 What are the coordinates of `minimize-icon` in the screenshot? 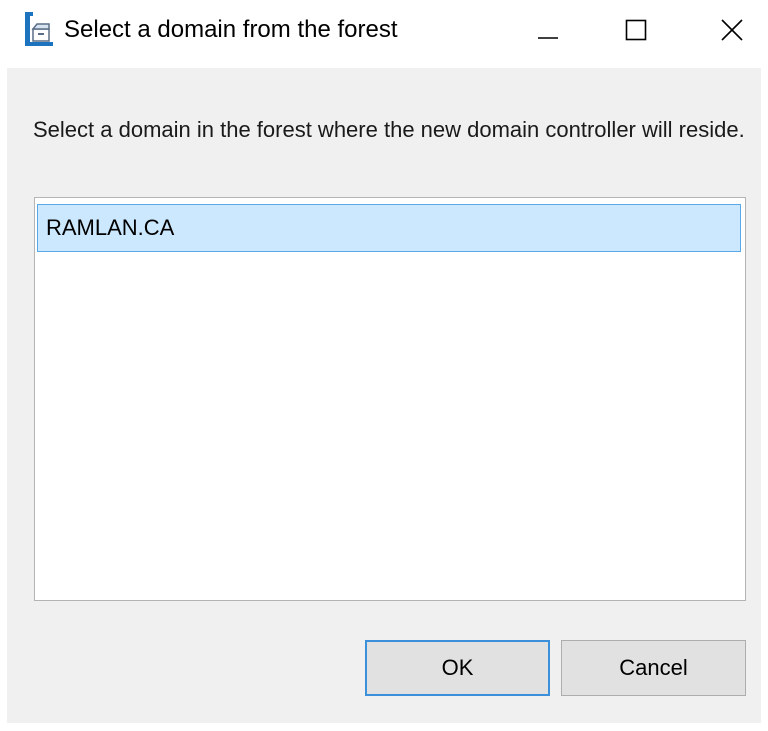 It's located at (548, 38).